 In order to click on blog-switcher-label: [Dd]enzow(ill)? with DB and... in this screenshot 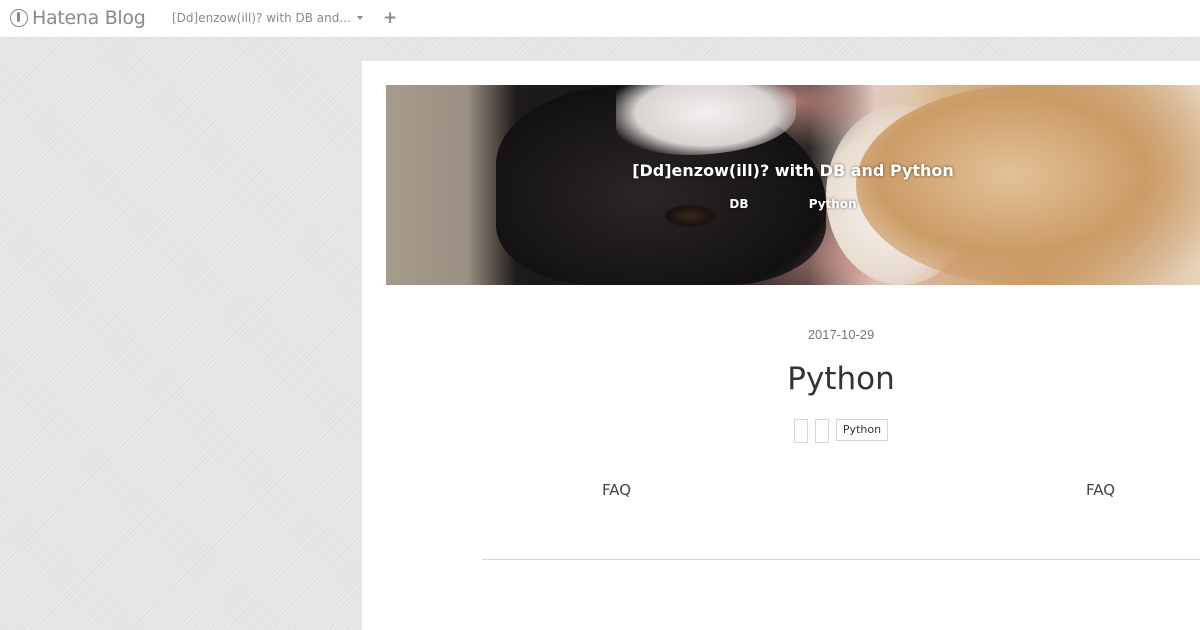, I will do `click(261, 18)`.